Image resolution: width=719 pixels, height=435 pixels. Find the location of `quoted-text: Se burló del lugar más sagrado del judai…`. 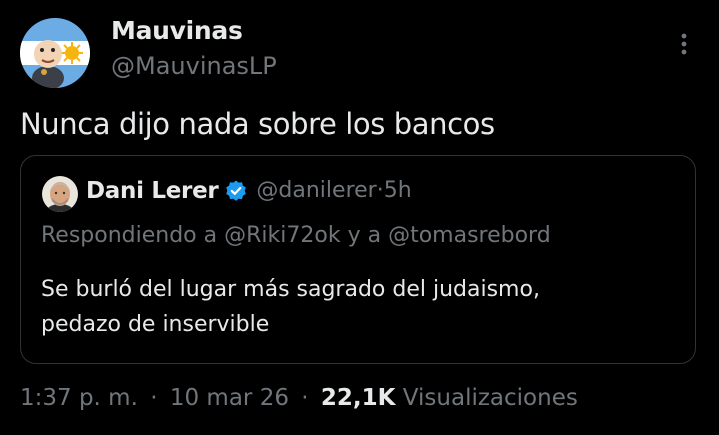

quoted-text: Se burló del lugar más sagrado del judai… is located at coordinates (290, 307).